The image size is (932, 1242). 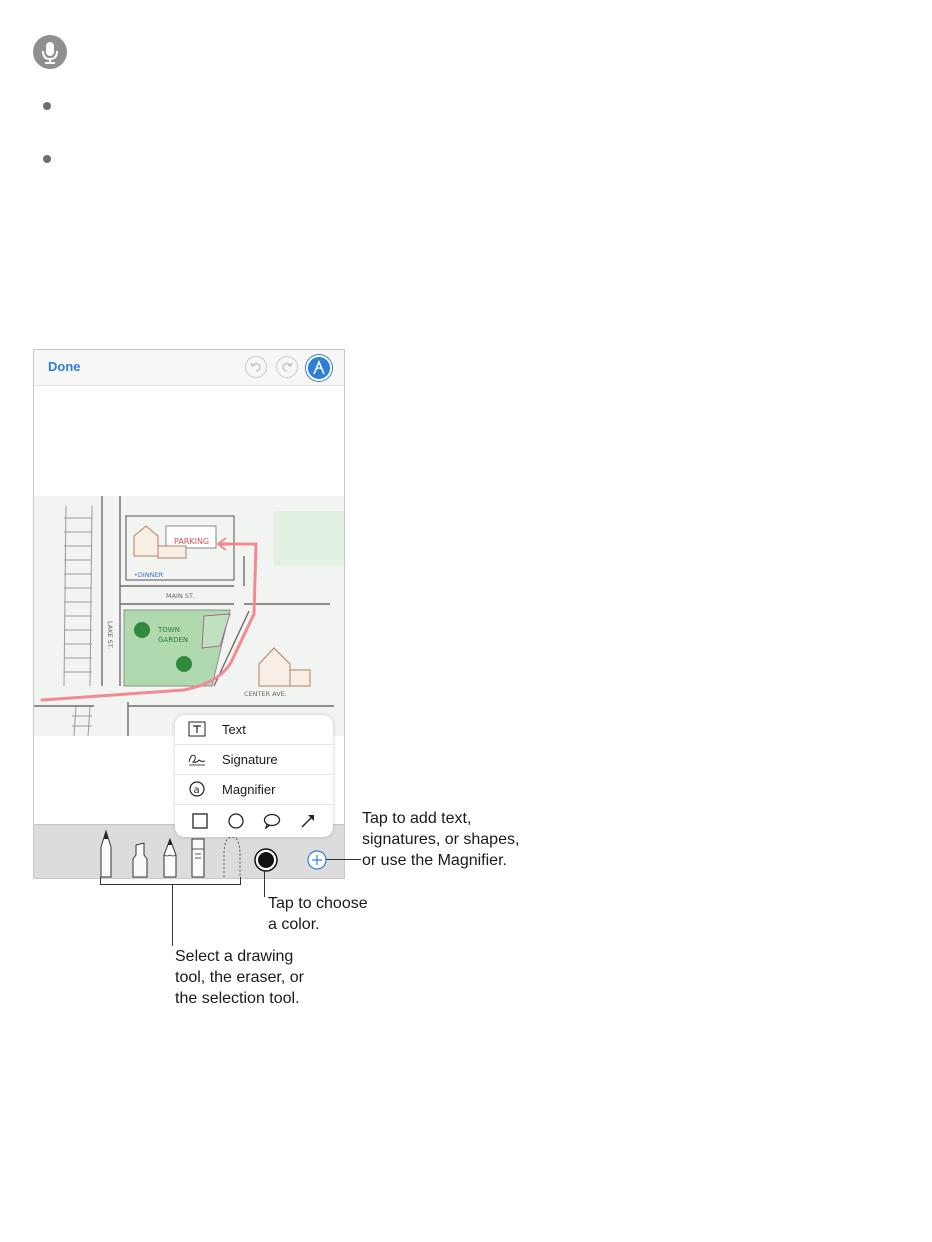 I want to click on redo-button, so click(x=287, y=367).